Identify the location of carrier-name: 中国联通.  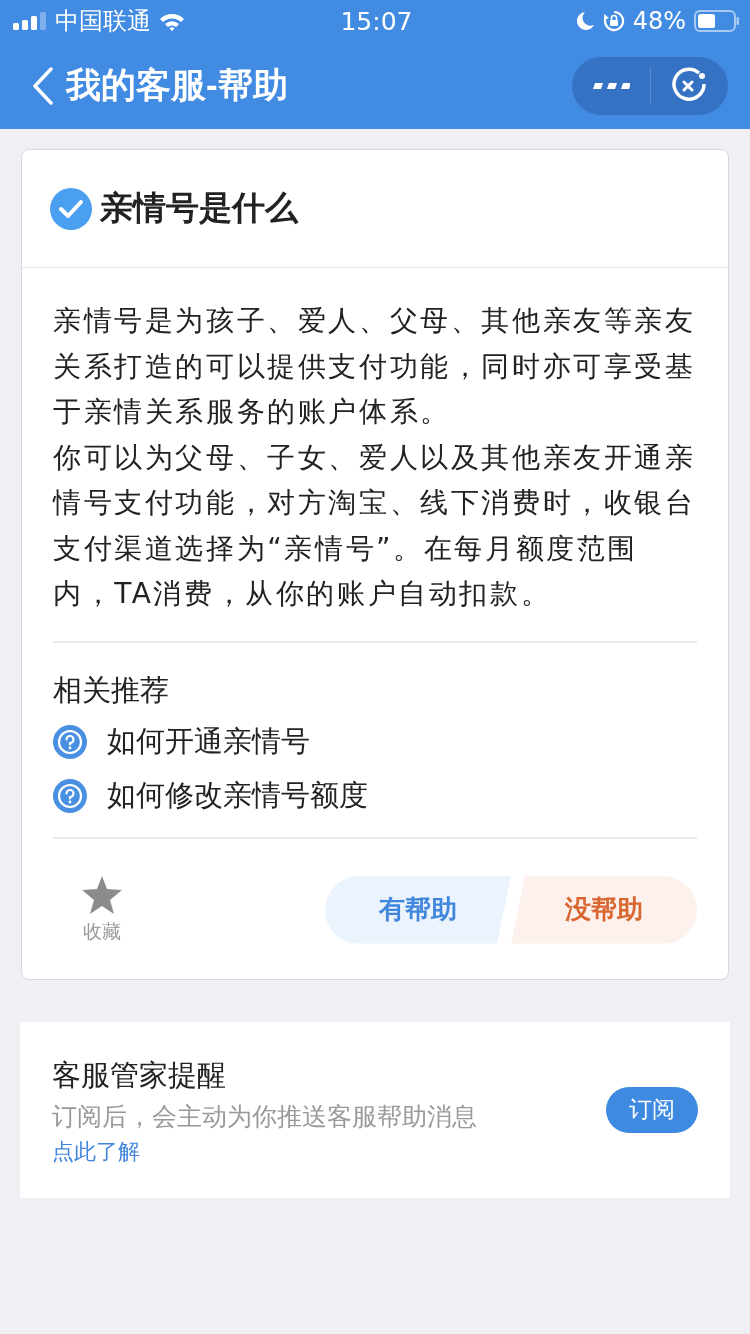
(103, 21).